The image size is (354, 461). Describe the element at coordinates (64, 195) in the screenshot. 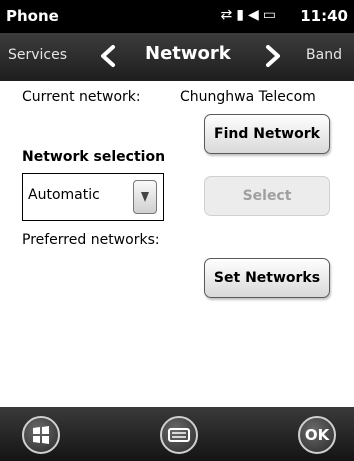

I see `network-selection-value: Automatic` at that location.